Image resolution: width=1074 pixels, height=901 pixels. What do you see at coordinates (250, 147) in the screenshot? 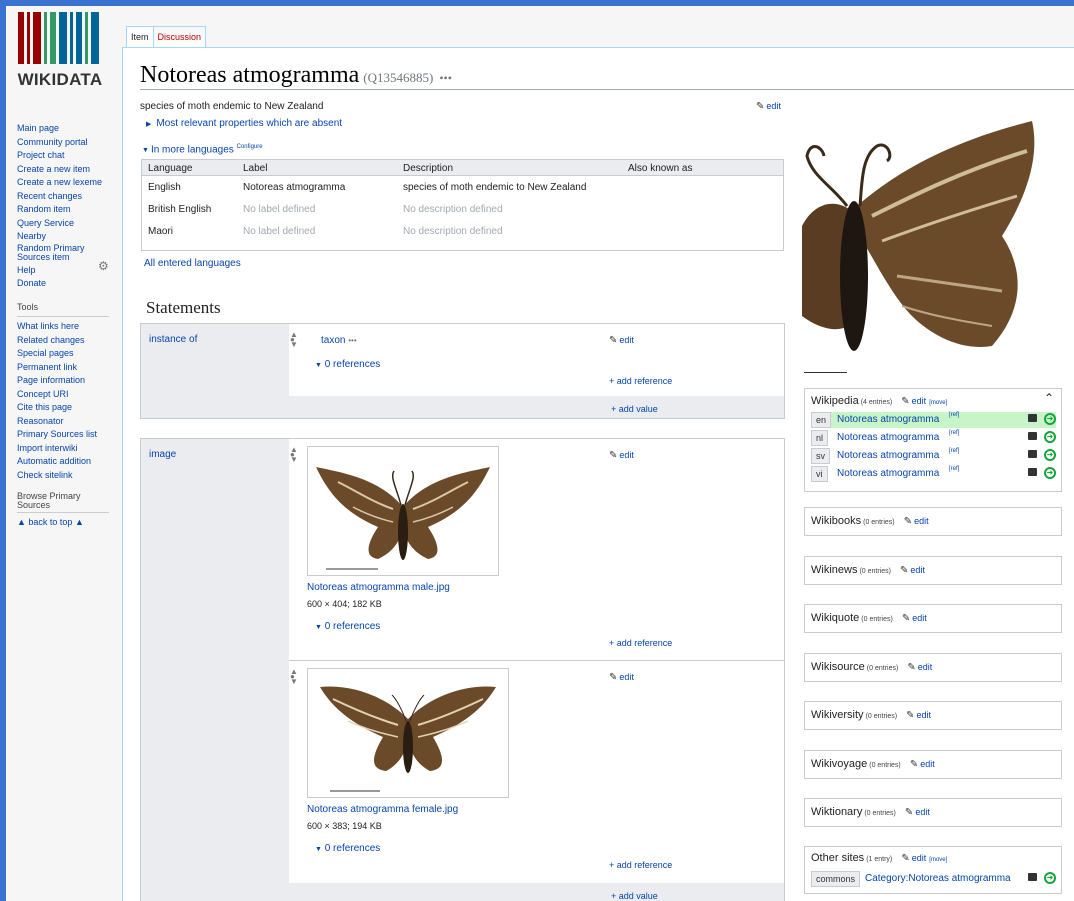
I see `configure-link: Configure` at bounding box center [250, 147].